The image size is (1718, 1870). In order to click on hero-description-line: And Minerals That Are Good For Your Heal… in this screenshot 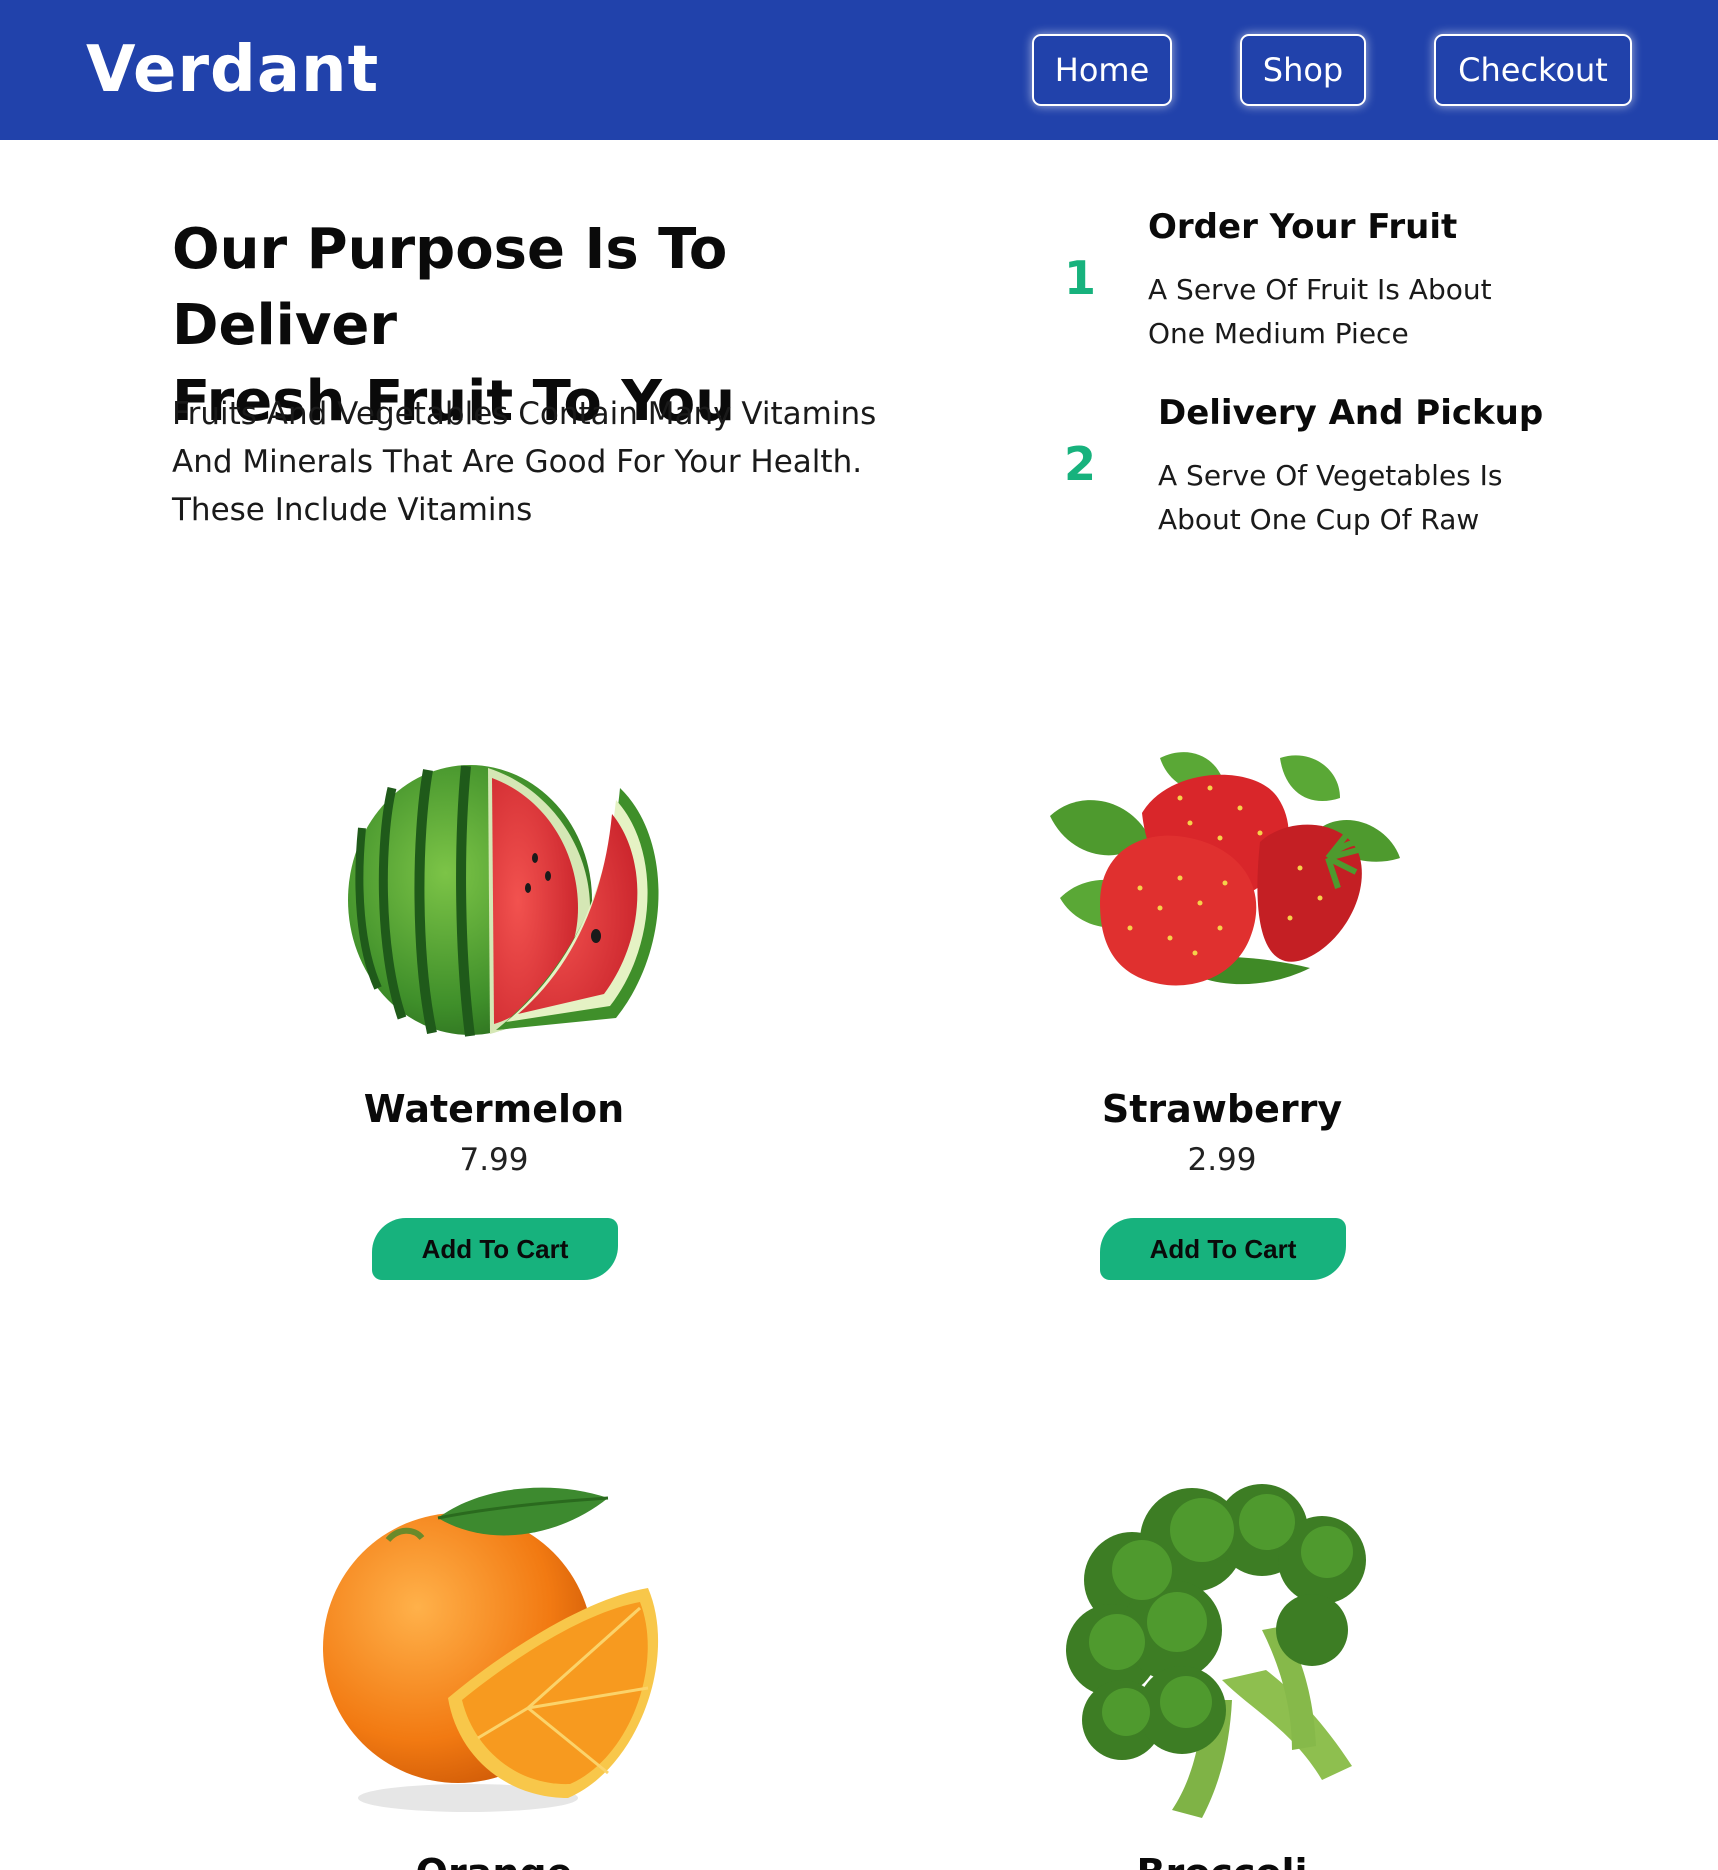, I will do `click(517, 462)`.